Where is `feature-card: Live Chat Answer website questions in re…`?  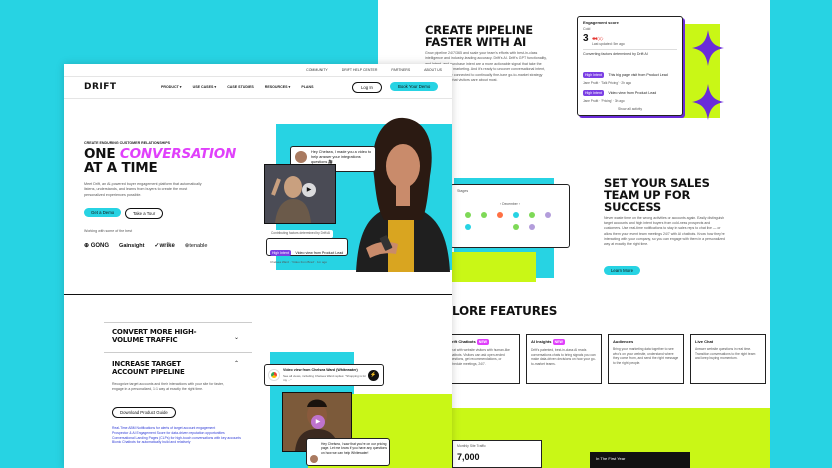
feature-card: Live Chat Answer website questions in re… is located at coordinates (728, 359).